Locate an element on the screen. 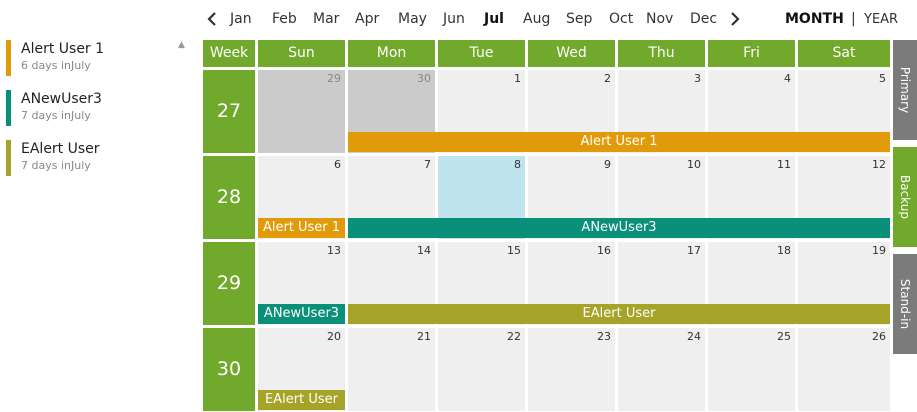  day-number: 8 is located at coordinates (517, 164).